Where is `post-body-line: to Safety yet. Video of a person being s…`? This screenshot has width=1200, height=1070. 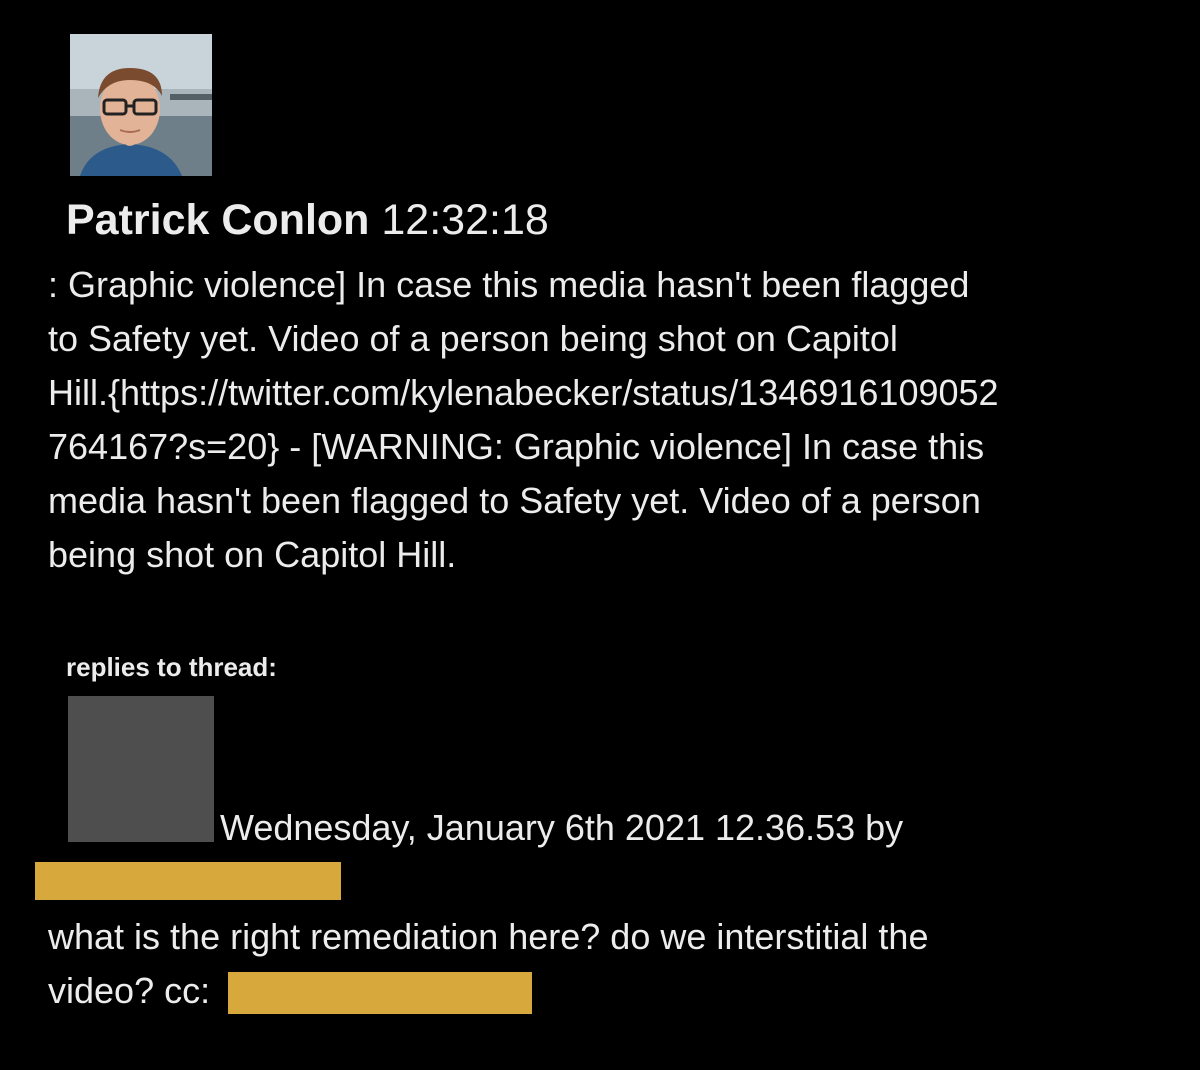
post-body-line: to Safety yet. Video of a person being s… is located at coordinates (473, 338).